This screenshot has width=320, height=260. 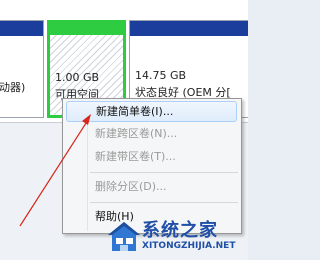 What do you see at coordinates (13, 87) in the screenshot?
I see `partition-left-label: 动器)` at bounding box center [13, 87].